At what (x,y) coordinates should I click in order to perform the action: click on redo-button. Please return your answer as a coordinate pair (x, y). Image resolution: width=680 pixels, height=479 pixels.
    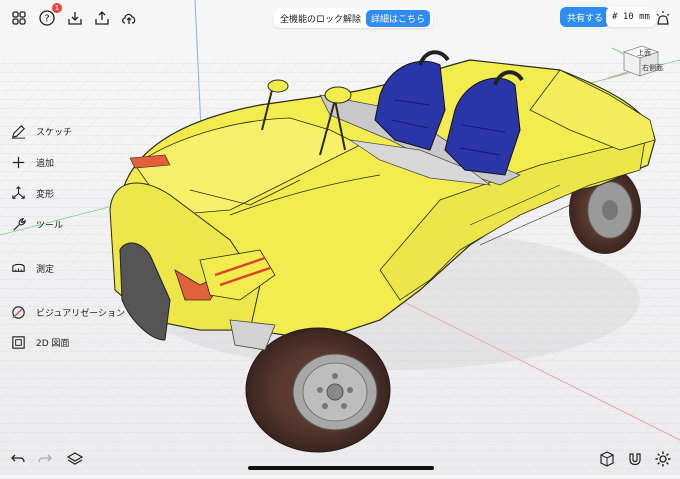
    Looking at the image, I should click on (45, 459).